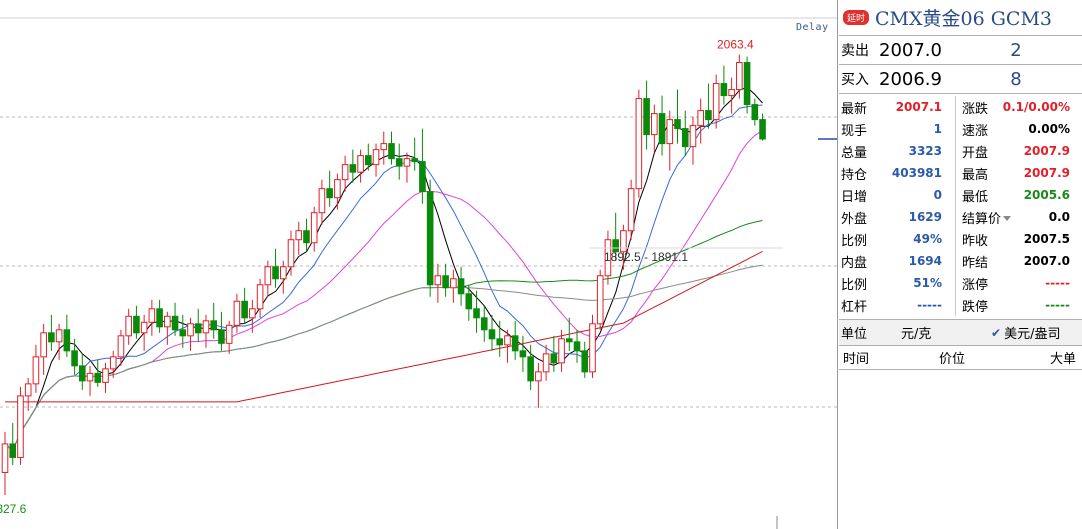 This screenshot has width=1082, height=529. I want to click on buy-row: 买入 2006.9 8, so click(960, 79).